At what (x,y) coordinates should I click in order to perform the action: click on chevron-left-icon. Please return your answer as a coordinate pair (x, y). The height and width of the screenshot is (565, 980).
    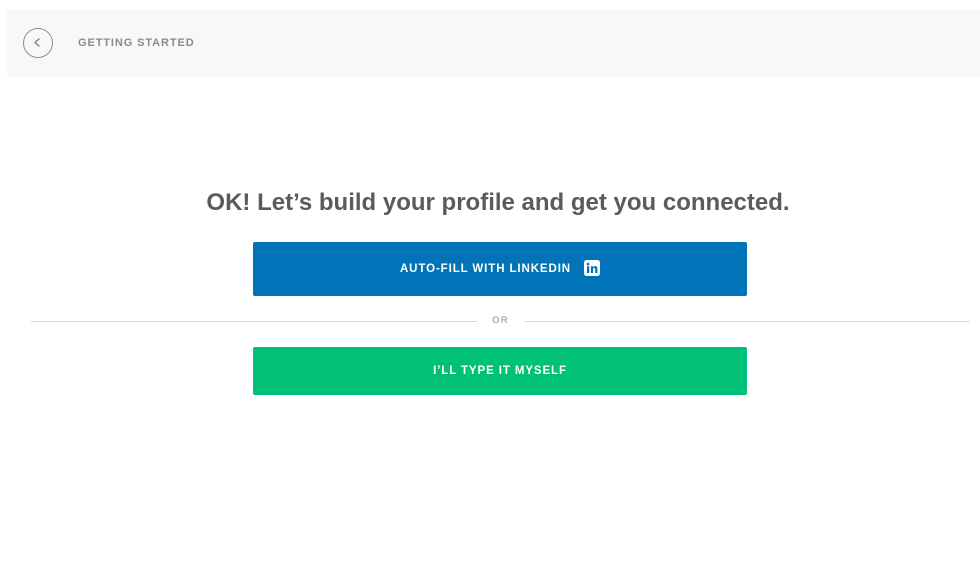
    Looking at the image, I should click on (37, 42).